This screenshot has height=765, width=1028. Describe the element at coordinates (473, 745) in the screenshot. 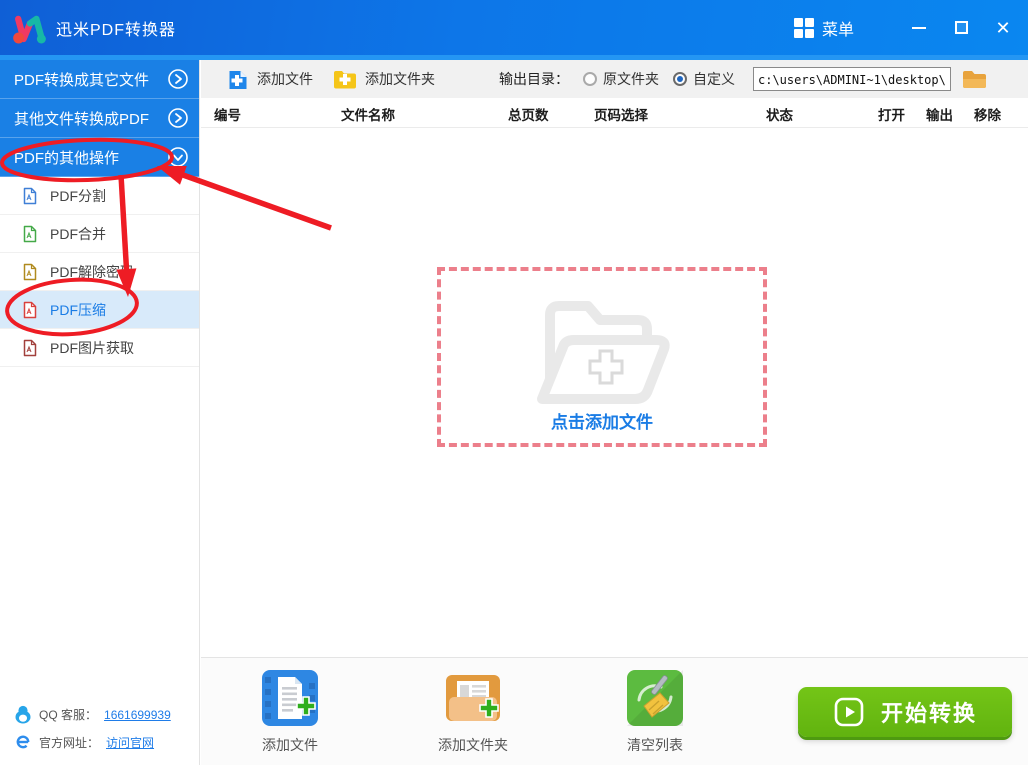

I see `bottom-add-folder-label: 添加文件夹` at that location.